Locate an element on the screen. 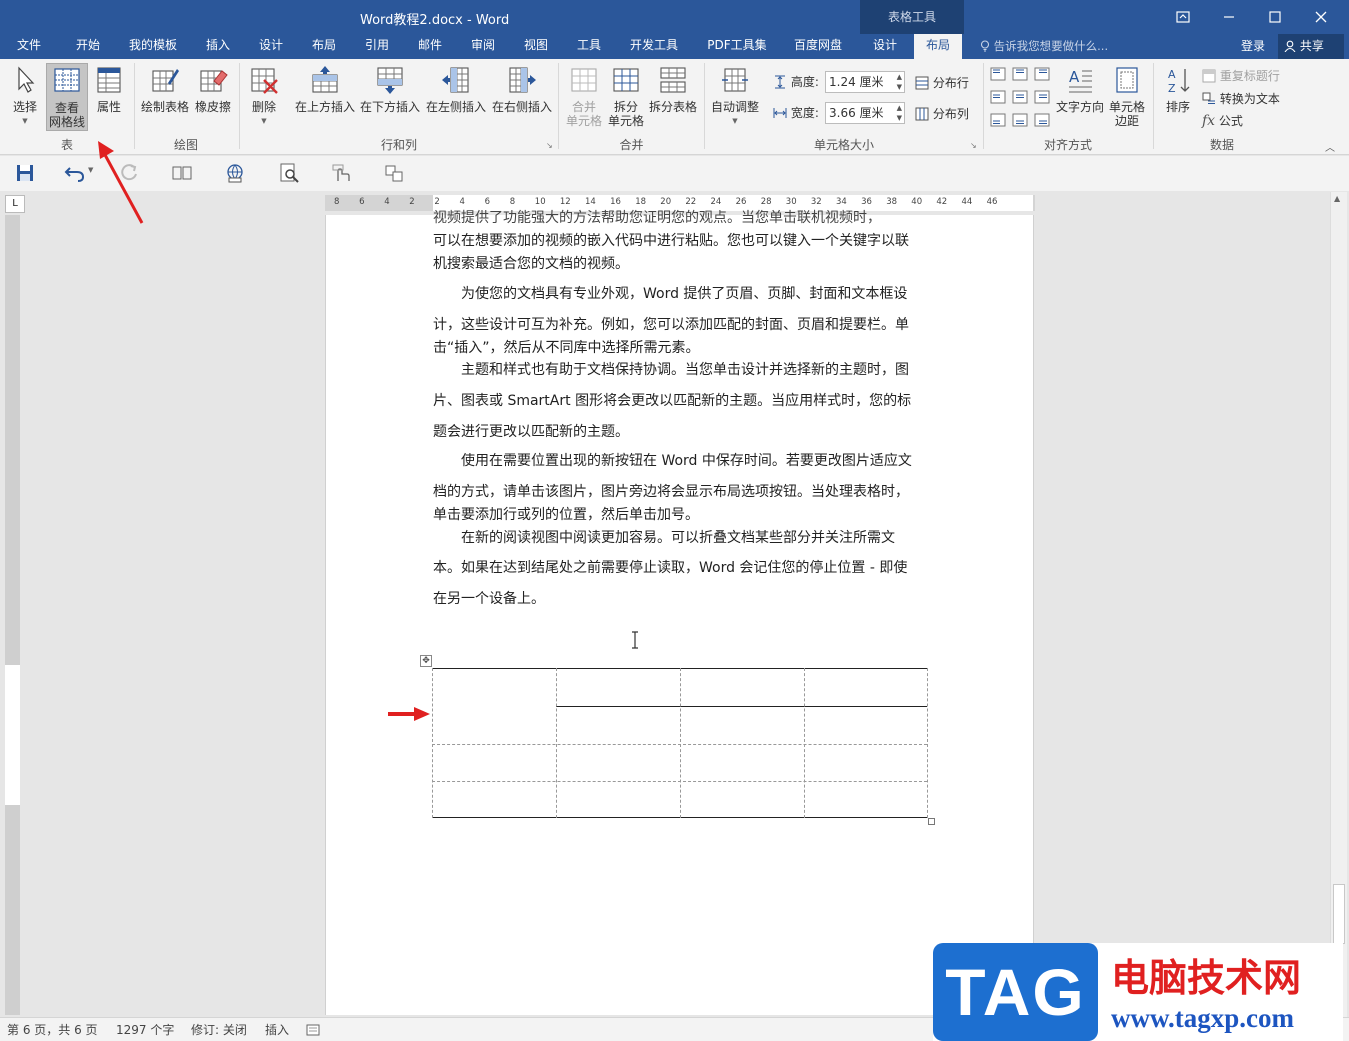 The width and height of the screenshot is (1349, 1041). share-button: 共享 is located at coordinates (1311, 46).